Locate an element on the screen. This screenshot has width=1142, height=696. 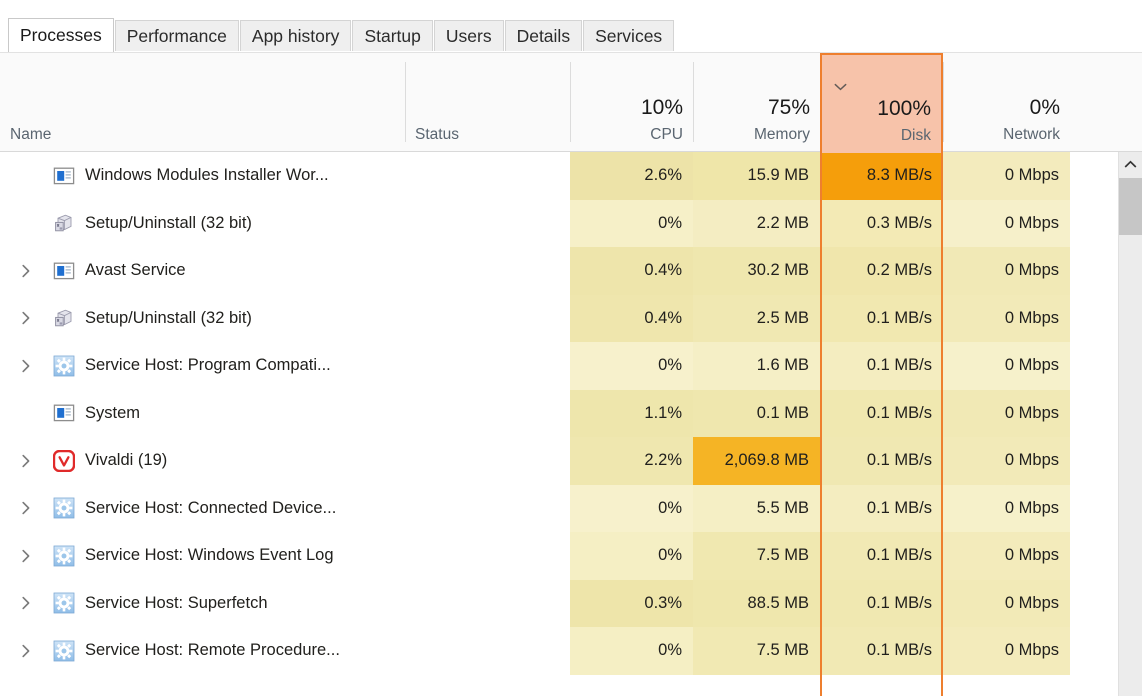
setup-icon is located at coordinates (64, 318).